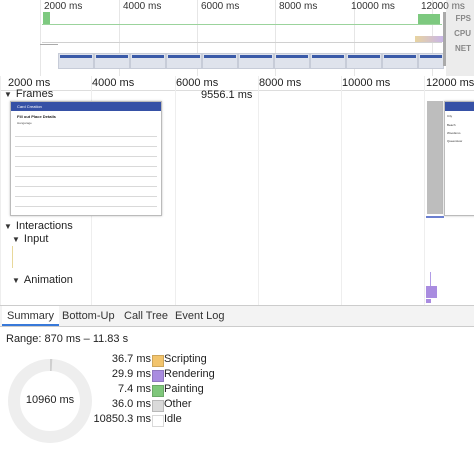 The width and height of the screenshot is (474, 450). I want to click on ruler-tick-label: 6000 ms, so click(197, 83).